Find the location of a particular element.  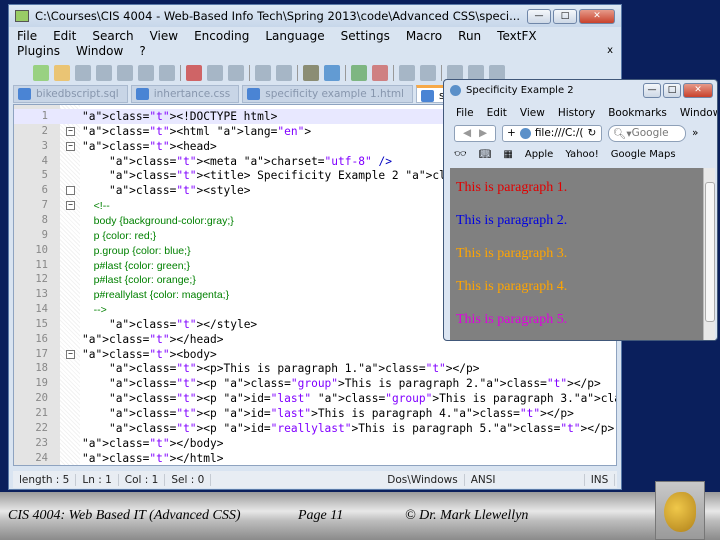

menu-item-encoding: Encoding is located at coordinates (221, 36).